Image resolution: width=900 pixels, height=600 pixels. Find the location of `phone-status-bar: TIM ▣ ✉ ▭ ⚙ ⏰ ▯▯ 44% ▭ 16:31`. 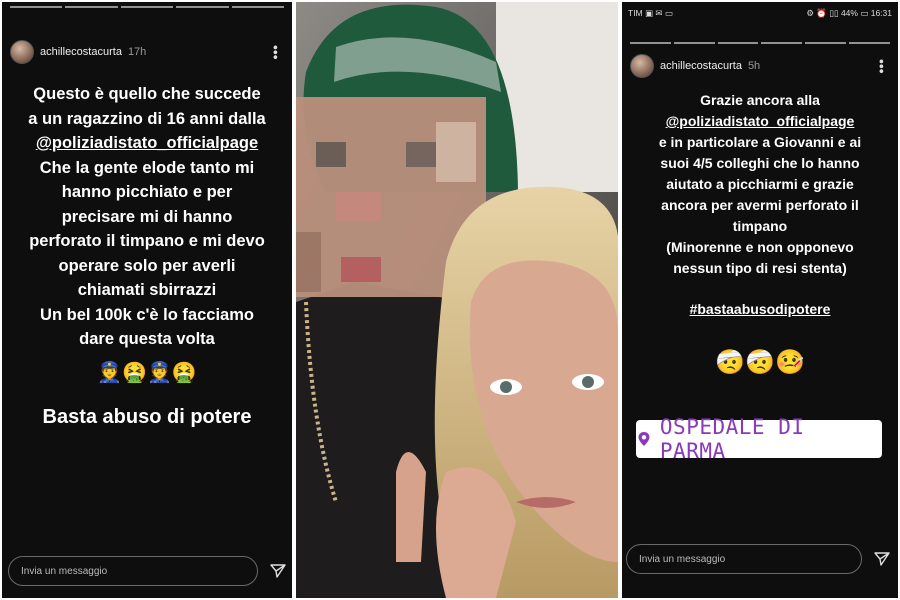

phone-status-bar: TIM ▣ ✉ ▭ ⚙ ⏰ ▯▯ 44% ▭ 16:31 is located at coordinates (760, 13).